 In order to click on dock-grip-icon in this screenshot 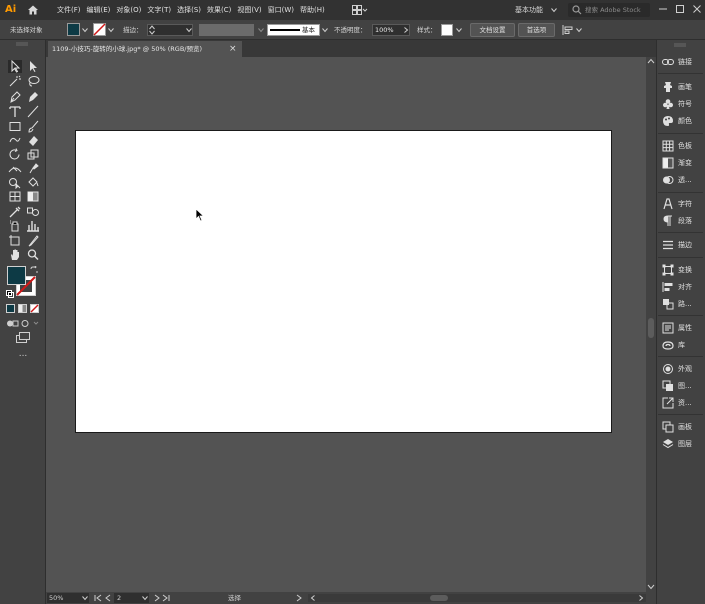, I will do `click(680, 45)`.